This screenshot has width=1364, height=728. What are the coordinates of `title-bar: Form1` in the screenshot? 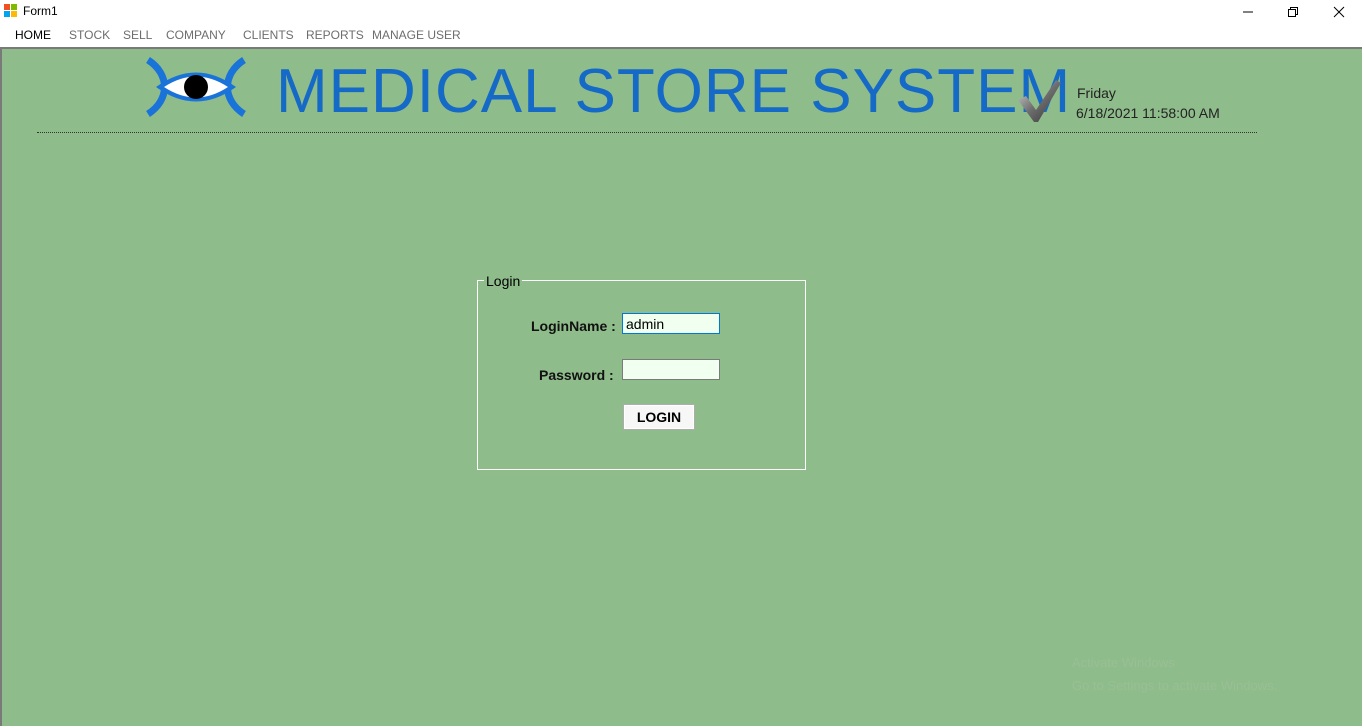 It's located at (682, 11).